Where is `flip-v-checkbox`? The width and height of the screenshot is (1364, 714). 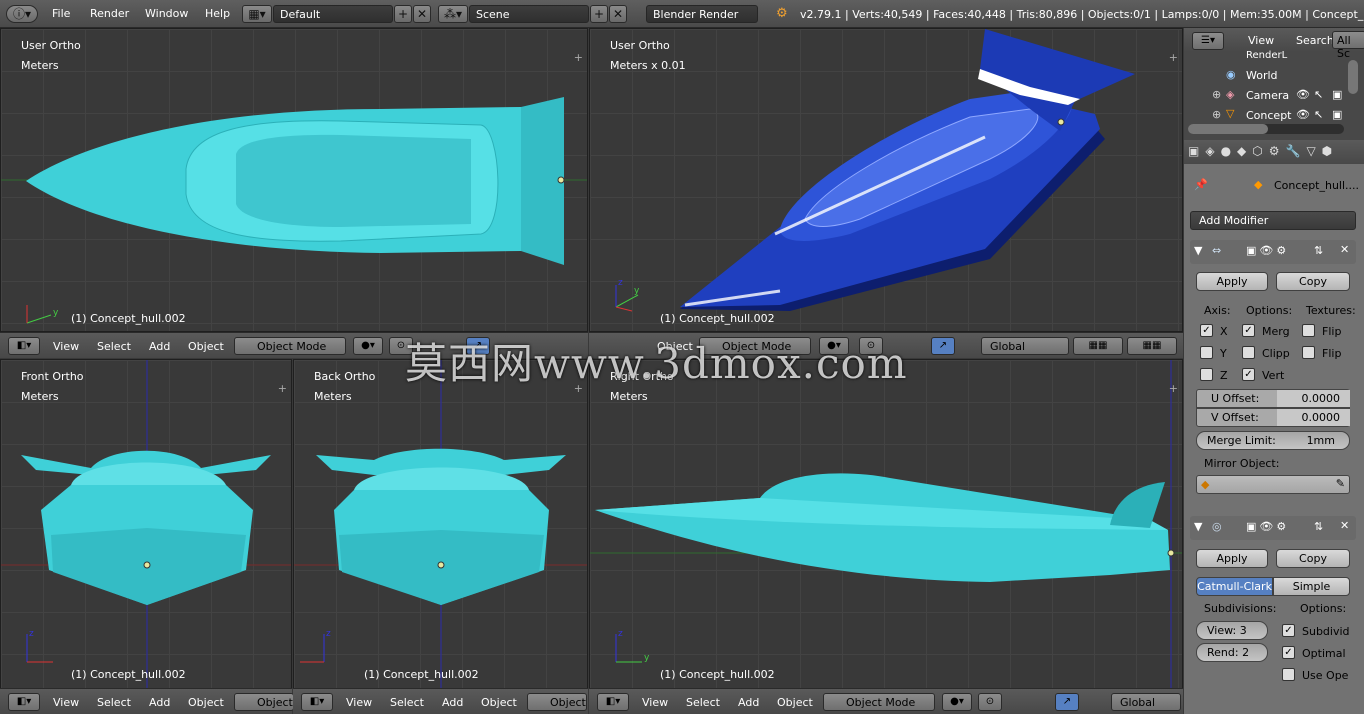
flip-v-checkbox is located at coordinates (1308, 352).